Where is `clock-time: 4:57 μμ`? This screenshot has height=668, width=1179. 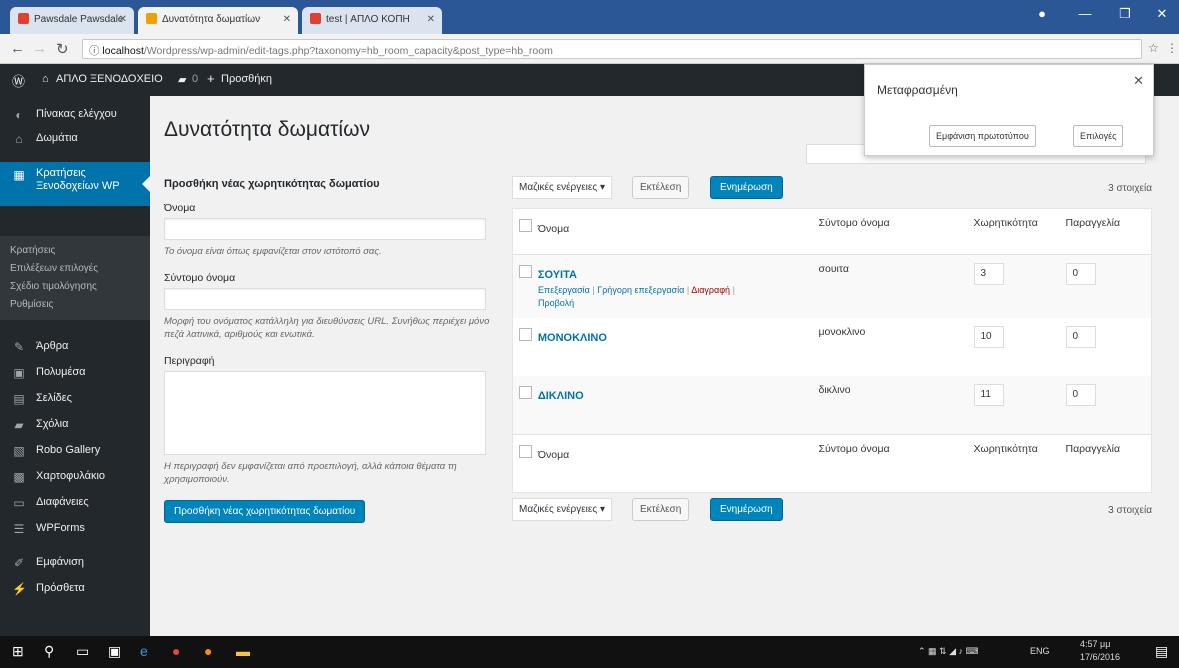 clock-time: 4:57 μμ is located at coordinates (1095, 644).